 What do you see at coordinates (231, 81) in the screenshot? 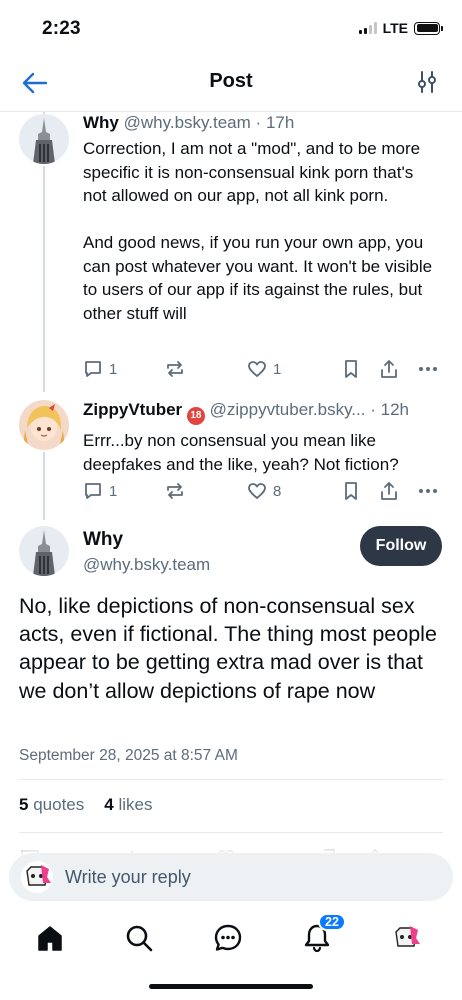
I see `page-title: Post` at bounding box center [231, 81].